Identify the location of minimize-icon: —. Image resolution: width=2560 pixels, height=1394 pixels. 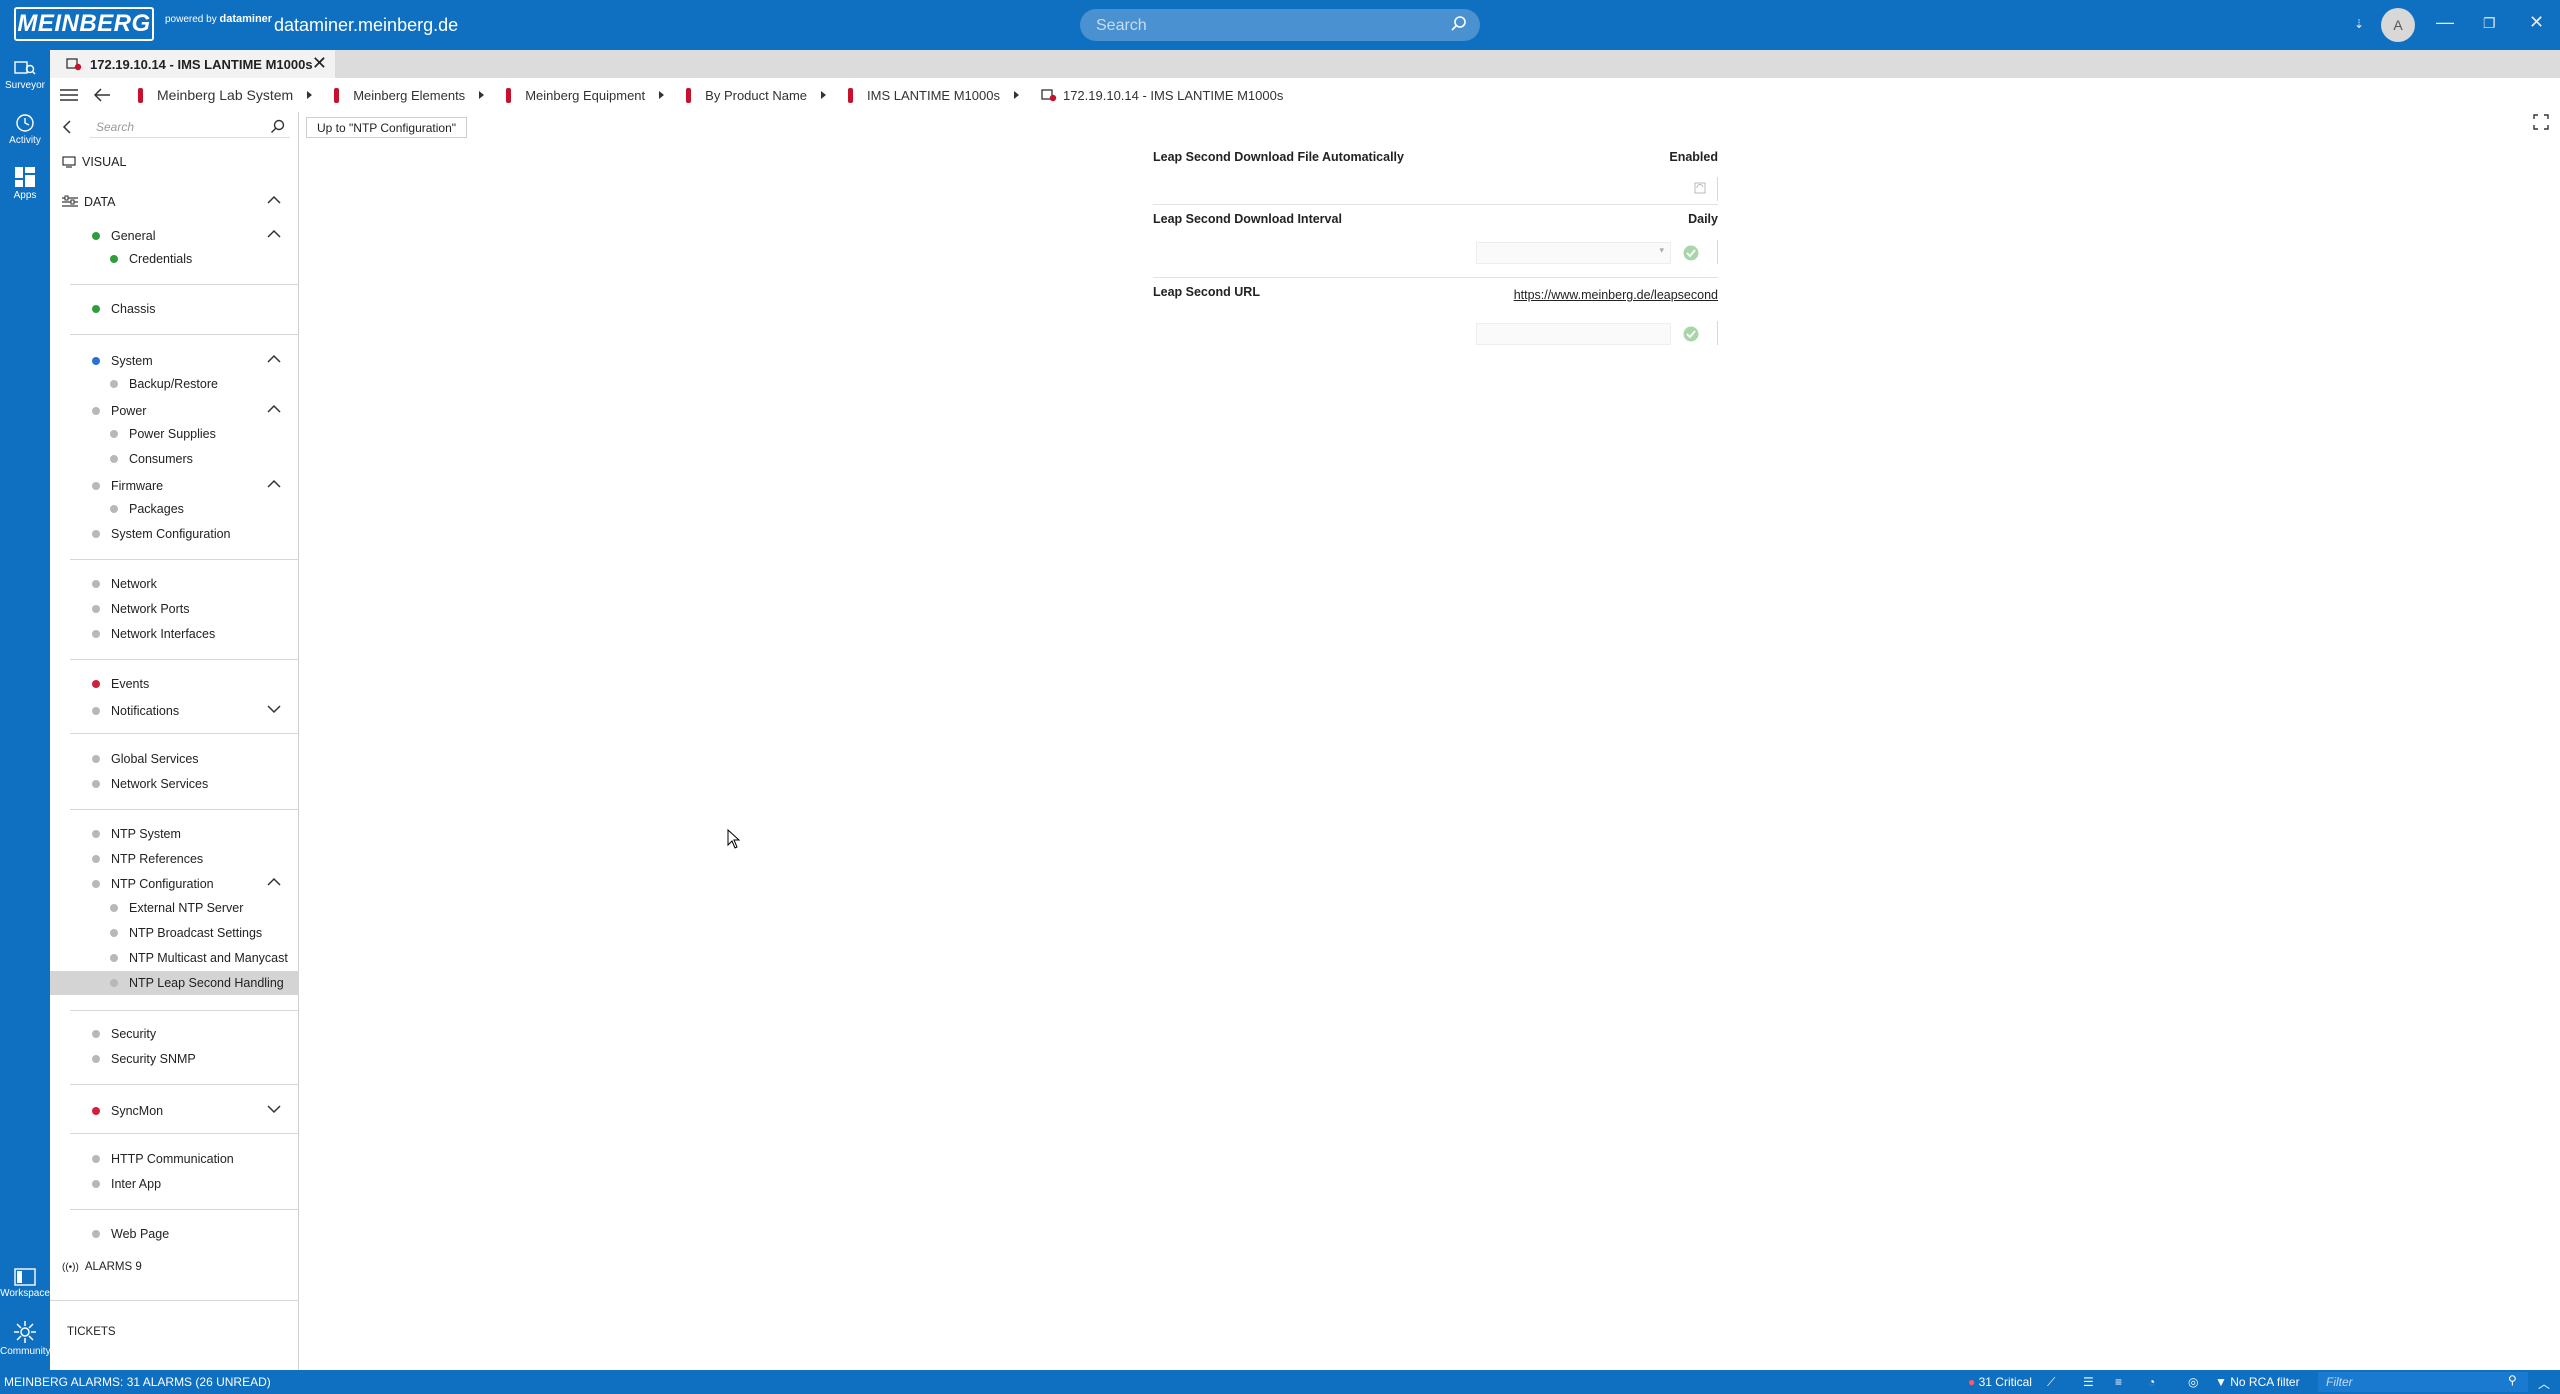
(2445, 22).